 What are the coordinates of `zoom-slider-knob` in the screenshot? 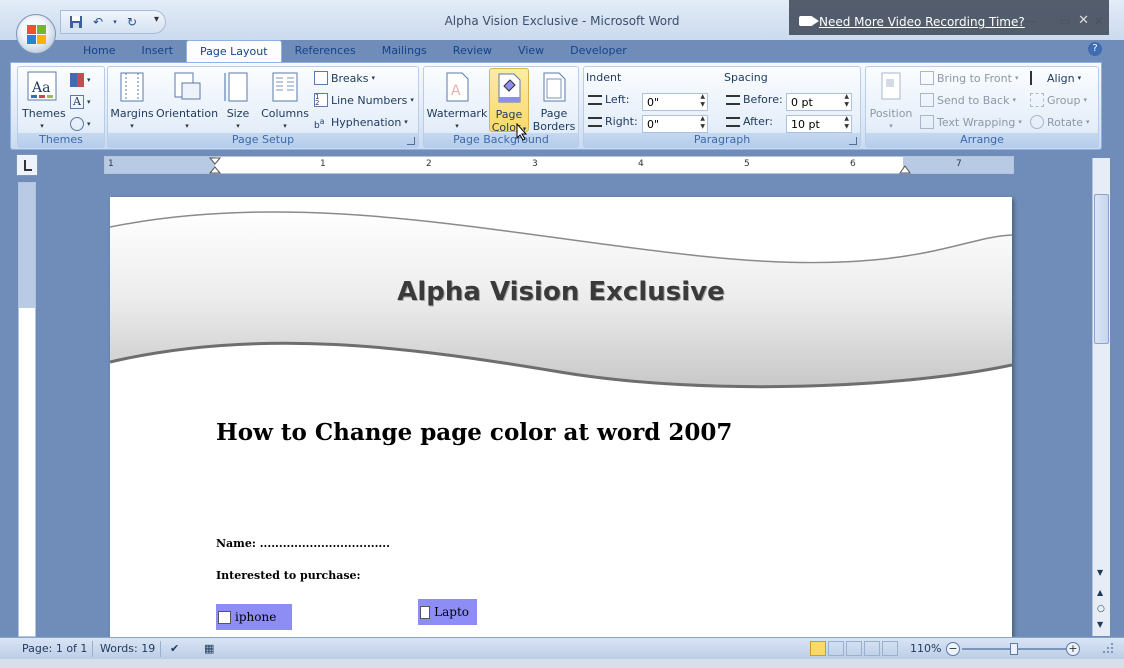 It's located at (1014, 649).